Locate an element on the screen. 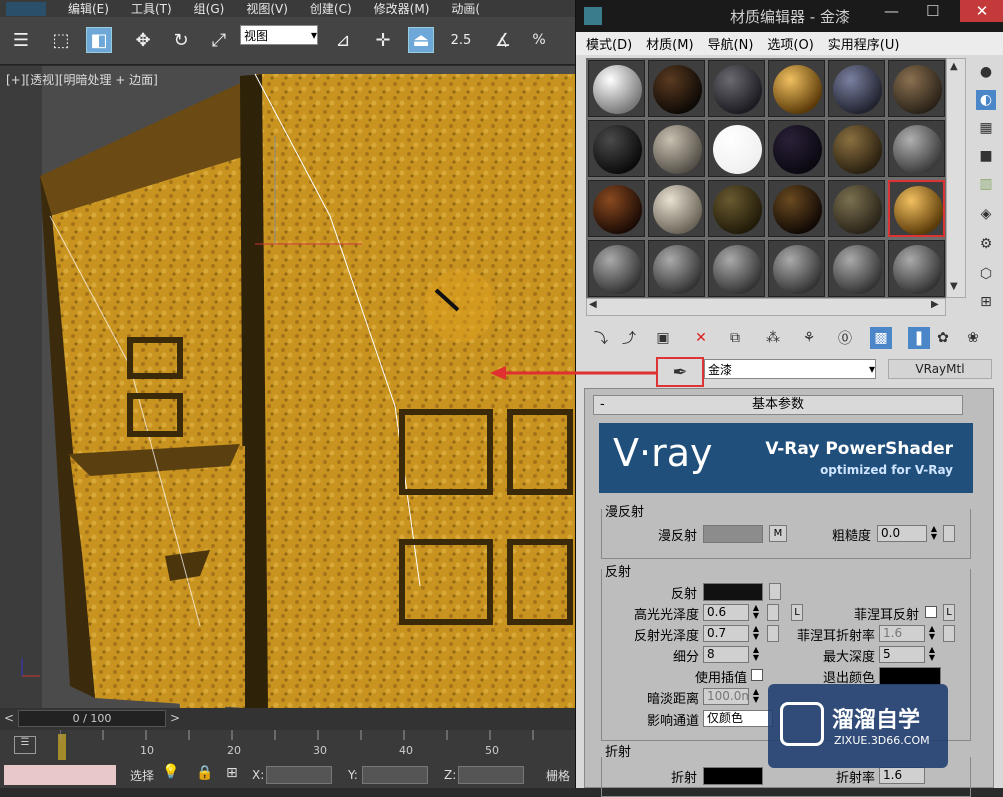 This screenshot has height=797, width=1003. menu-animation: 动画( is located at coordinates (465, 8).